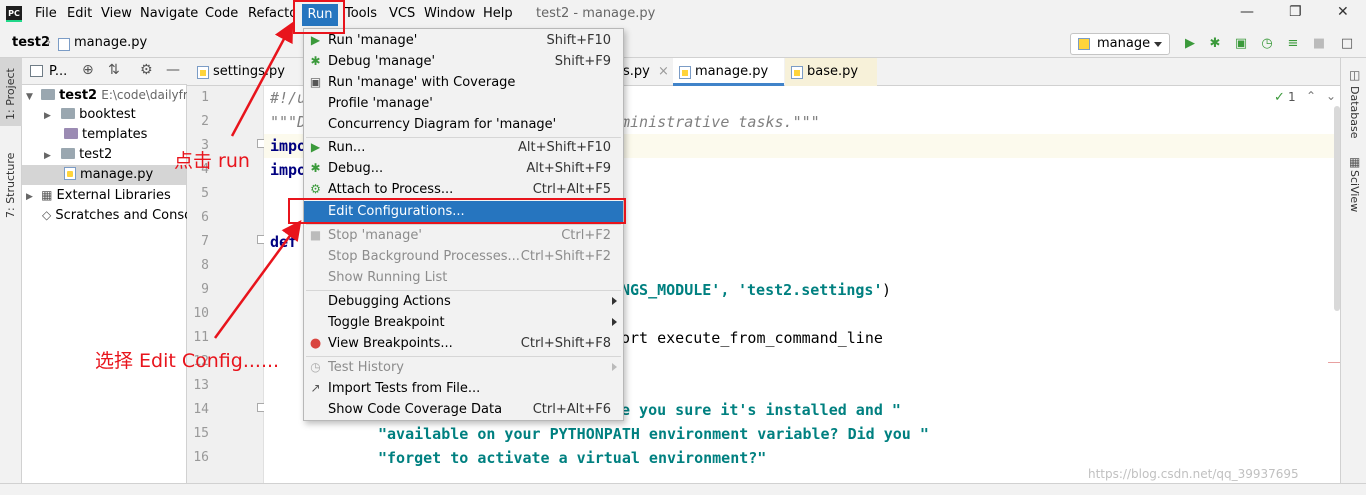  I want to click on annotation-arrows, so click(257, 180).